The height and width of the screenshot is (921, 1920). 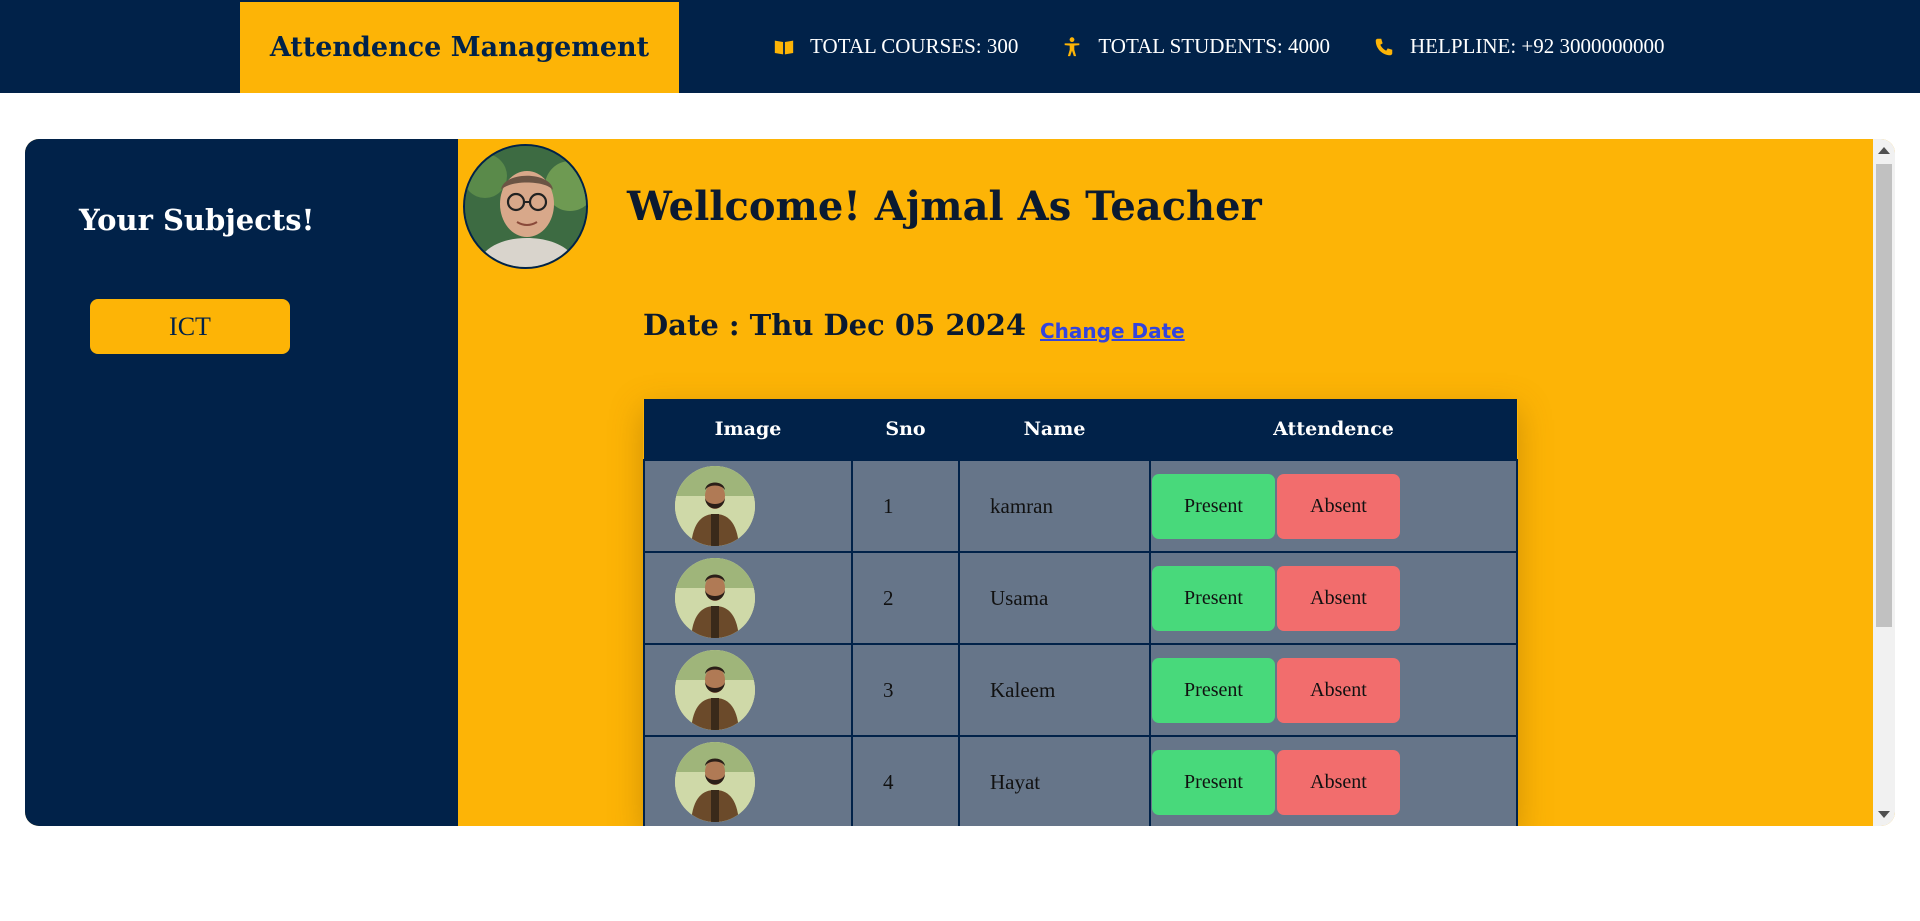 I want to click on person-icon, so click(x=1072, y=47).